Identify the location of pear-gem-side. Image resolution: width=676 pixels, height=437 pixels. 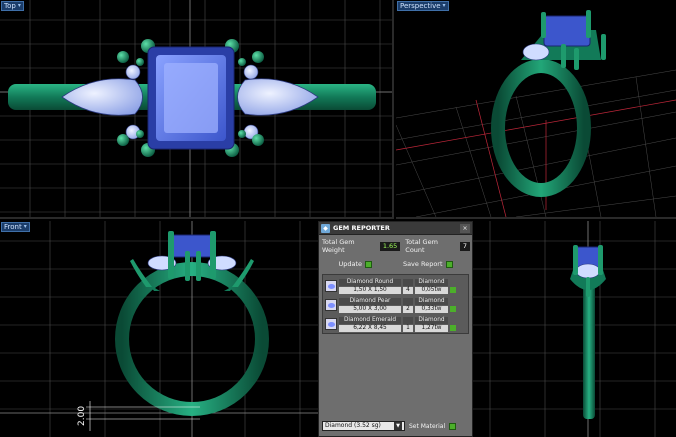
(588, 271).